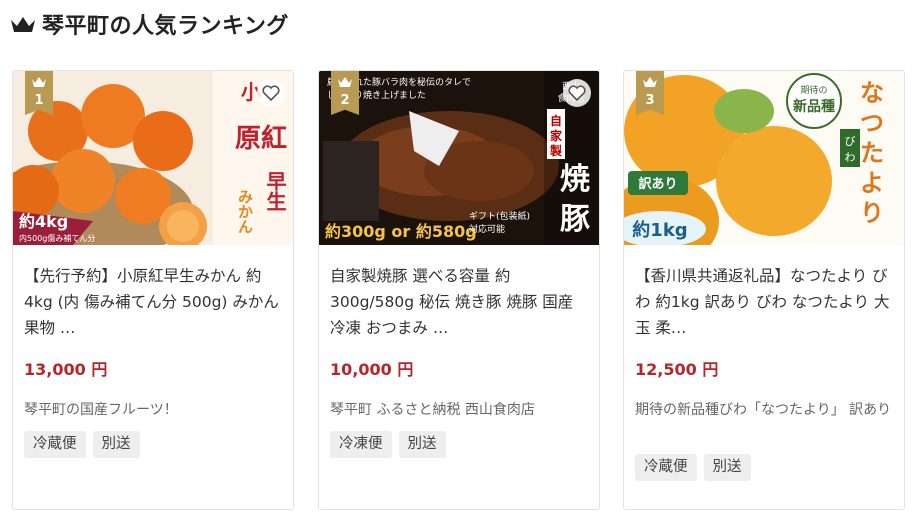  Describe the element at coordinates (556, 150) in the screenshot. I see `svg-text: 製` at that location.